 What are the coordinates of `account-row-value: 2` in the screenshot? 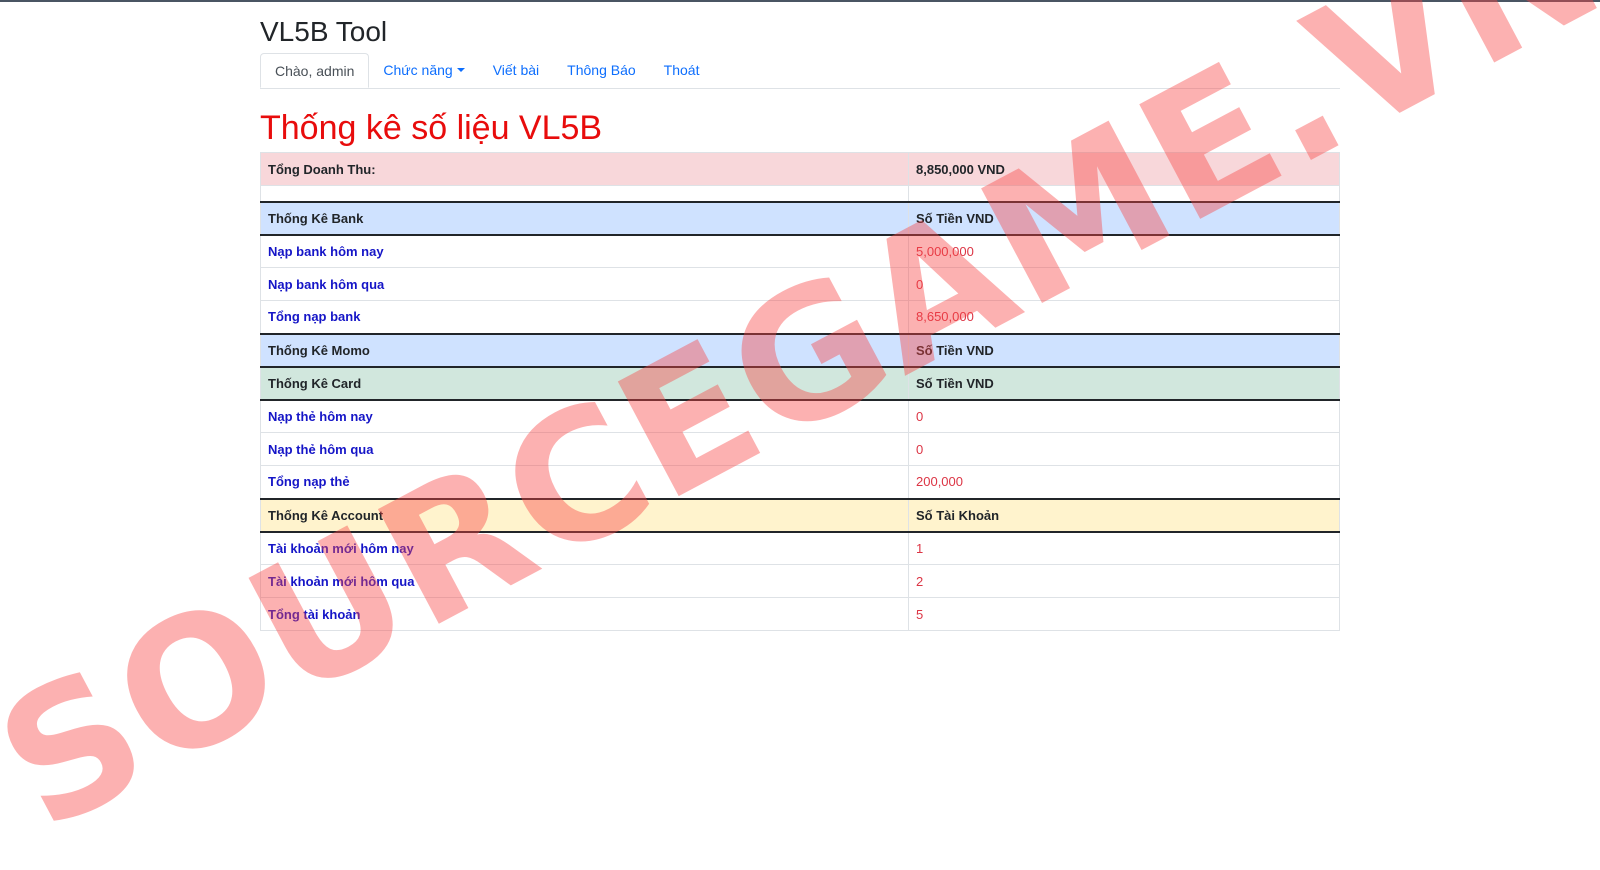 It's located at (1124, 581).